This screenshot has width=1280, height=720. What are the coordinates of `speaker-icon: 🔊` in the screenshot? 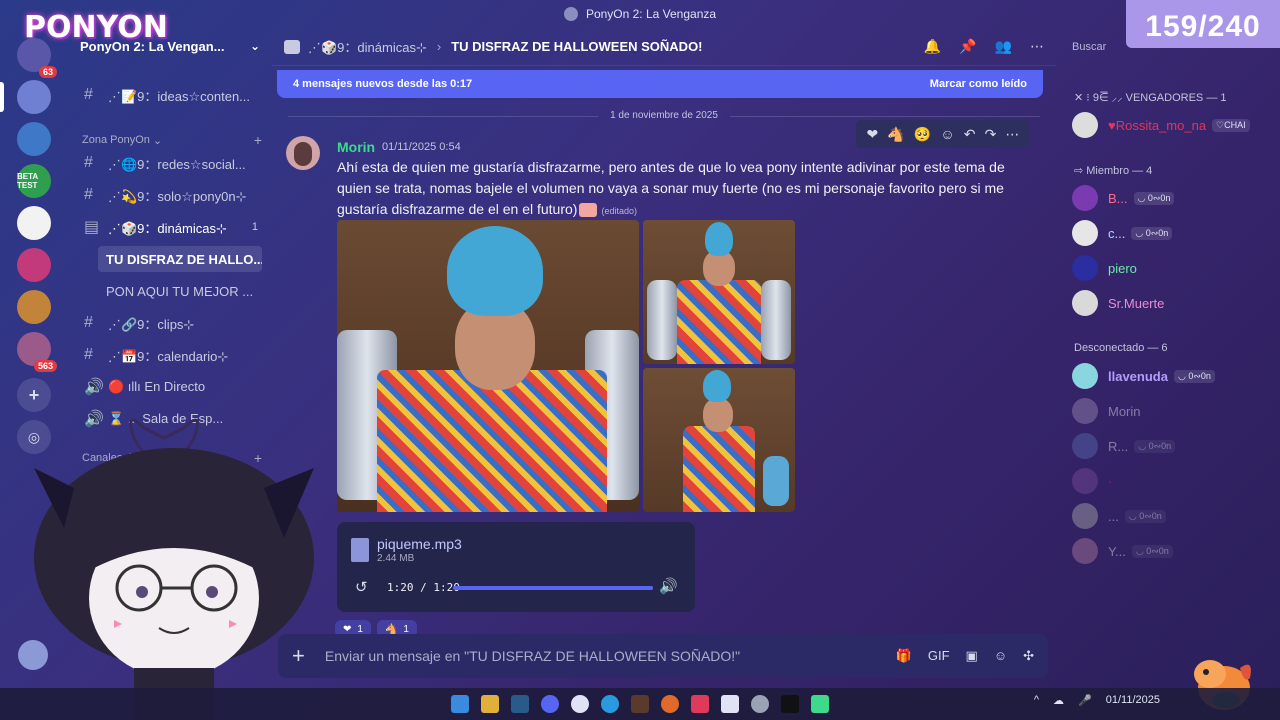 It's located at (94, 387).